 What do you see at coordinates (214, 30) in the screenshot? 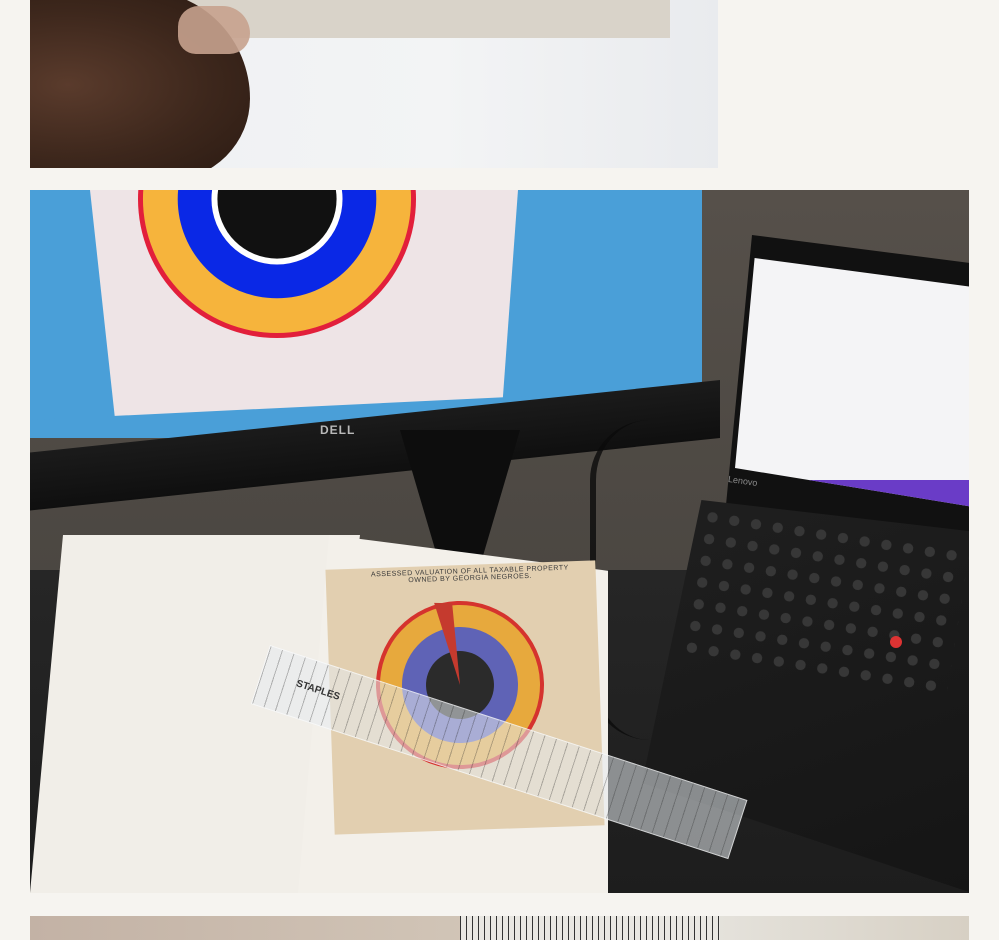
I see `thumbnail` at bounding box center [214, 30].